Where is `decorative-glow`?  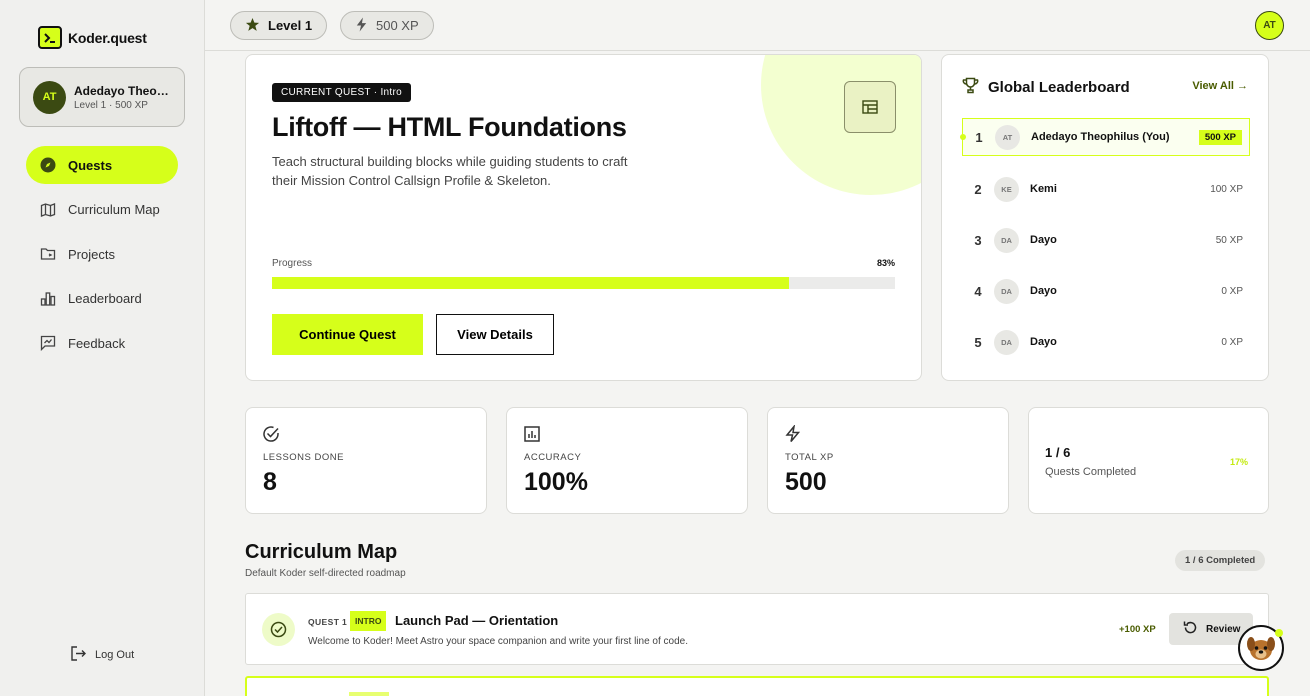
decorative-glow is located at coordinates (841, 125).